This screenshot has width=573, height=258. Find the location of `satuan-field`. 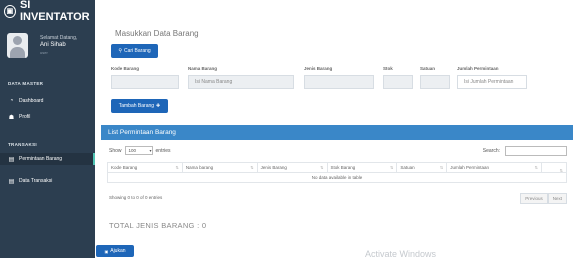

satuan-field is located at coordinates (435, 82).